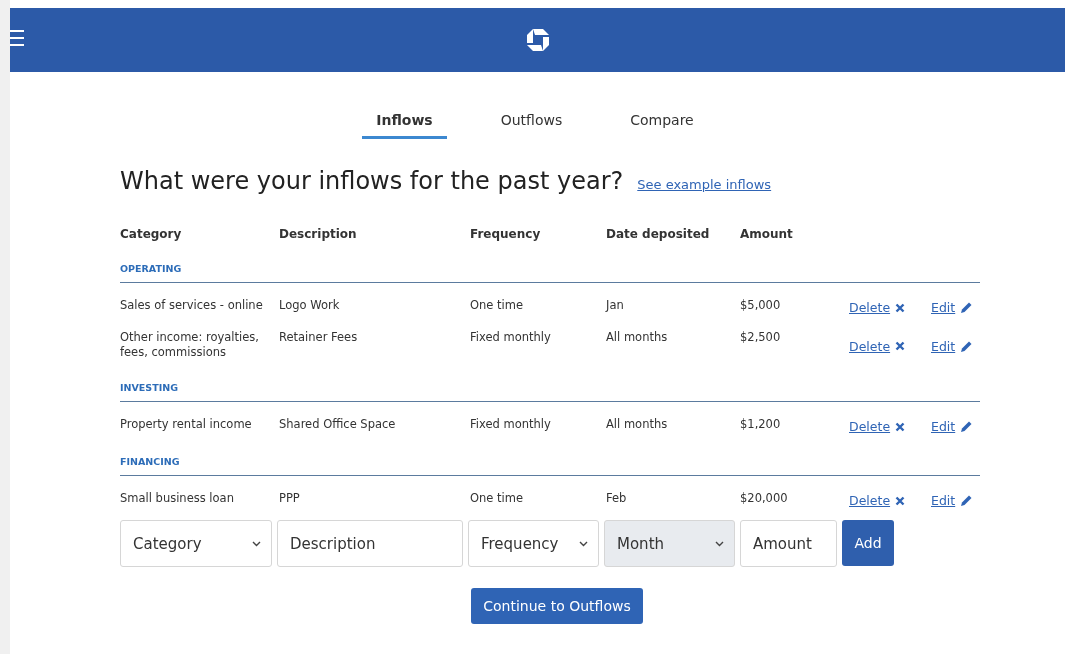  Describe the element at coordinates (764, 499) in the screenshot. I see `table-cell-text: $20,000` at that location.